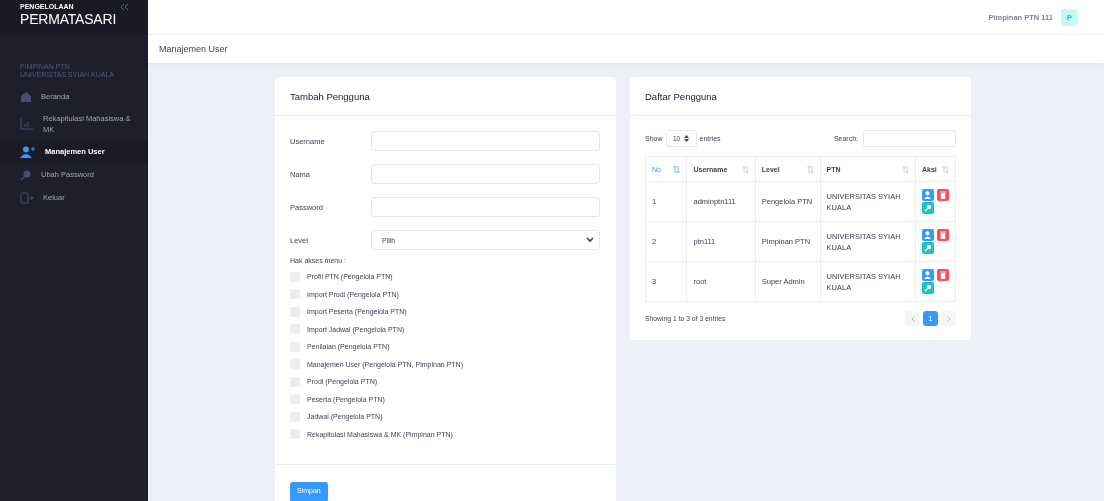 Image resolution: width=1104 pixels, height=501 pixels. I want to click on brand-name: PERMATASARI, so click(68, 19).